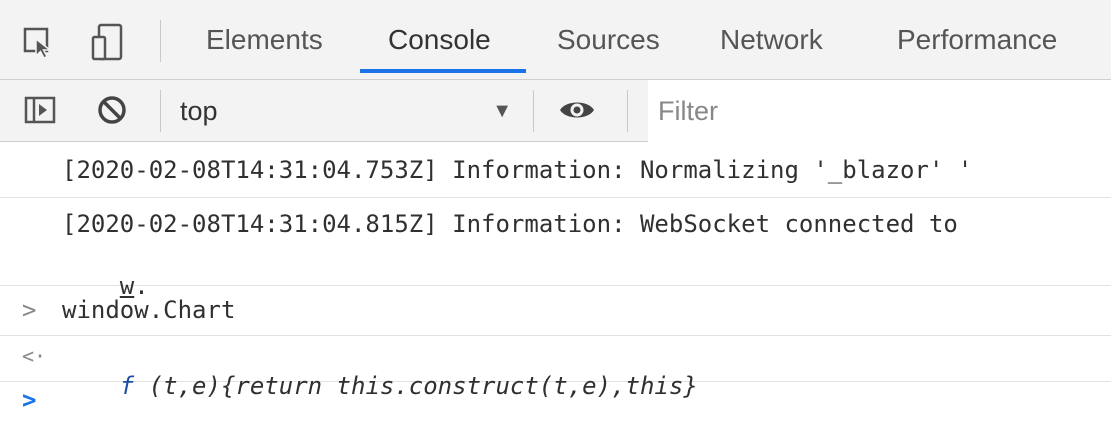 This screenshot has width=1111, height=428. Describe the element at coordinates (555, 311) in the screenshot. I see `console-input-entry: > window.Chart` at that location.